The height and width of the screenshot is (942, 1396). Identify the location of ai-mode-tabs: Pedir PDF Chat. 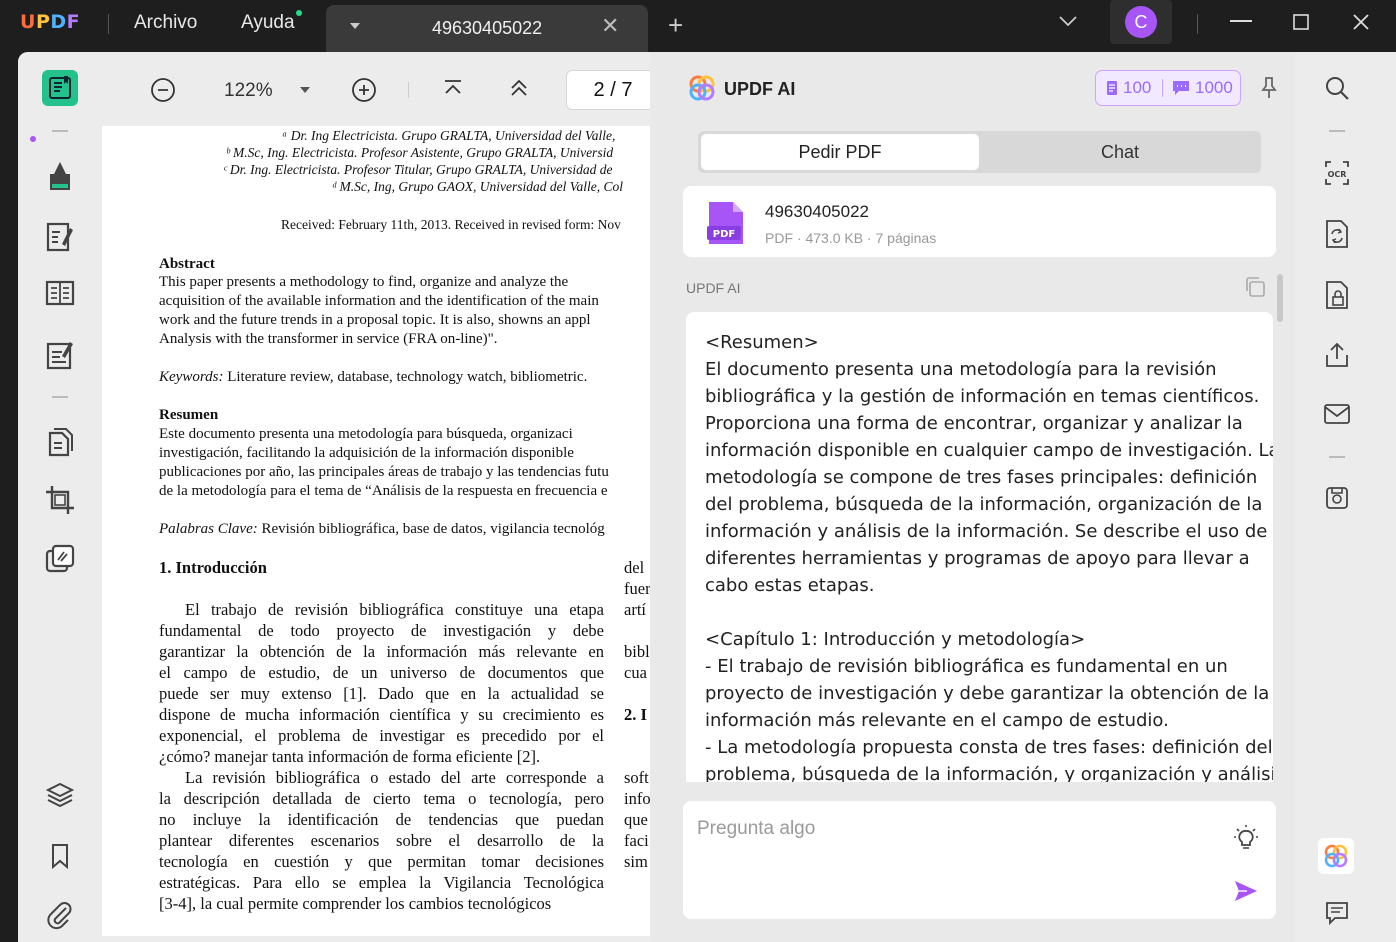
(979, 152).